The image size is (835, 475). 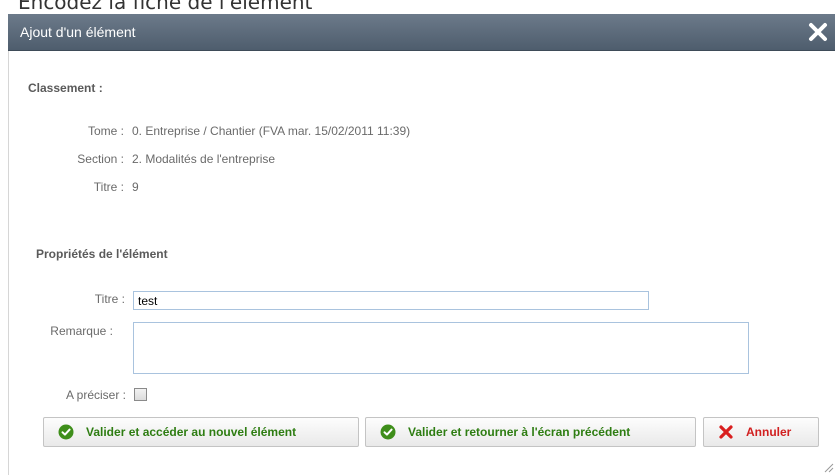 I want to click on validate-back-button: Valider et retourner à l'écran précédent, so click(x=530, y=432).